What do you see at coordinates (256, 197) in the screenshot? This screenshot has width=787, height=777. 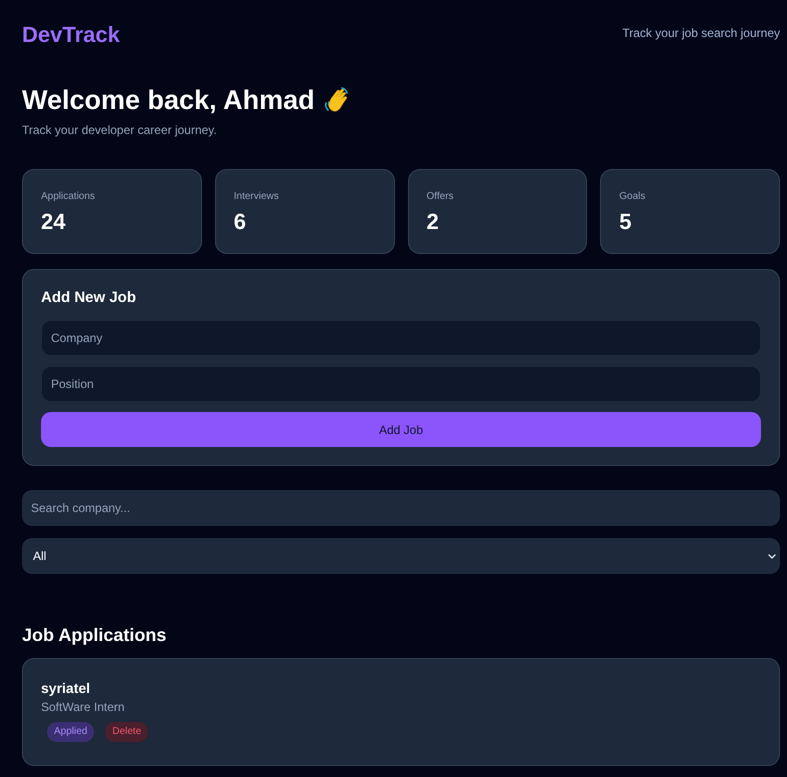 I see `stat-label: Interviews` at bounding box center [256, 197].